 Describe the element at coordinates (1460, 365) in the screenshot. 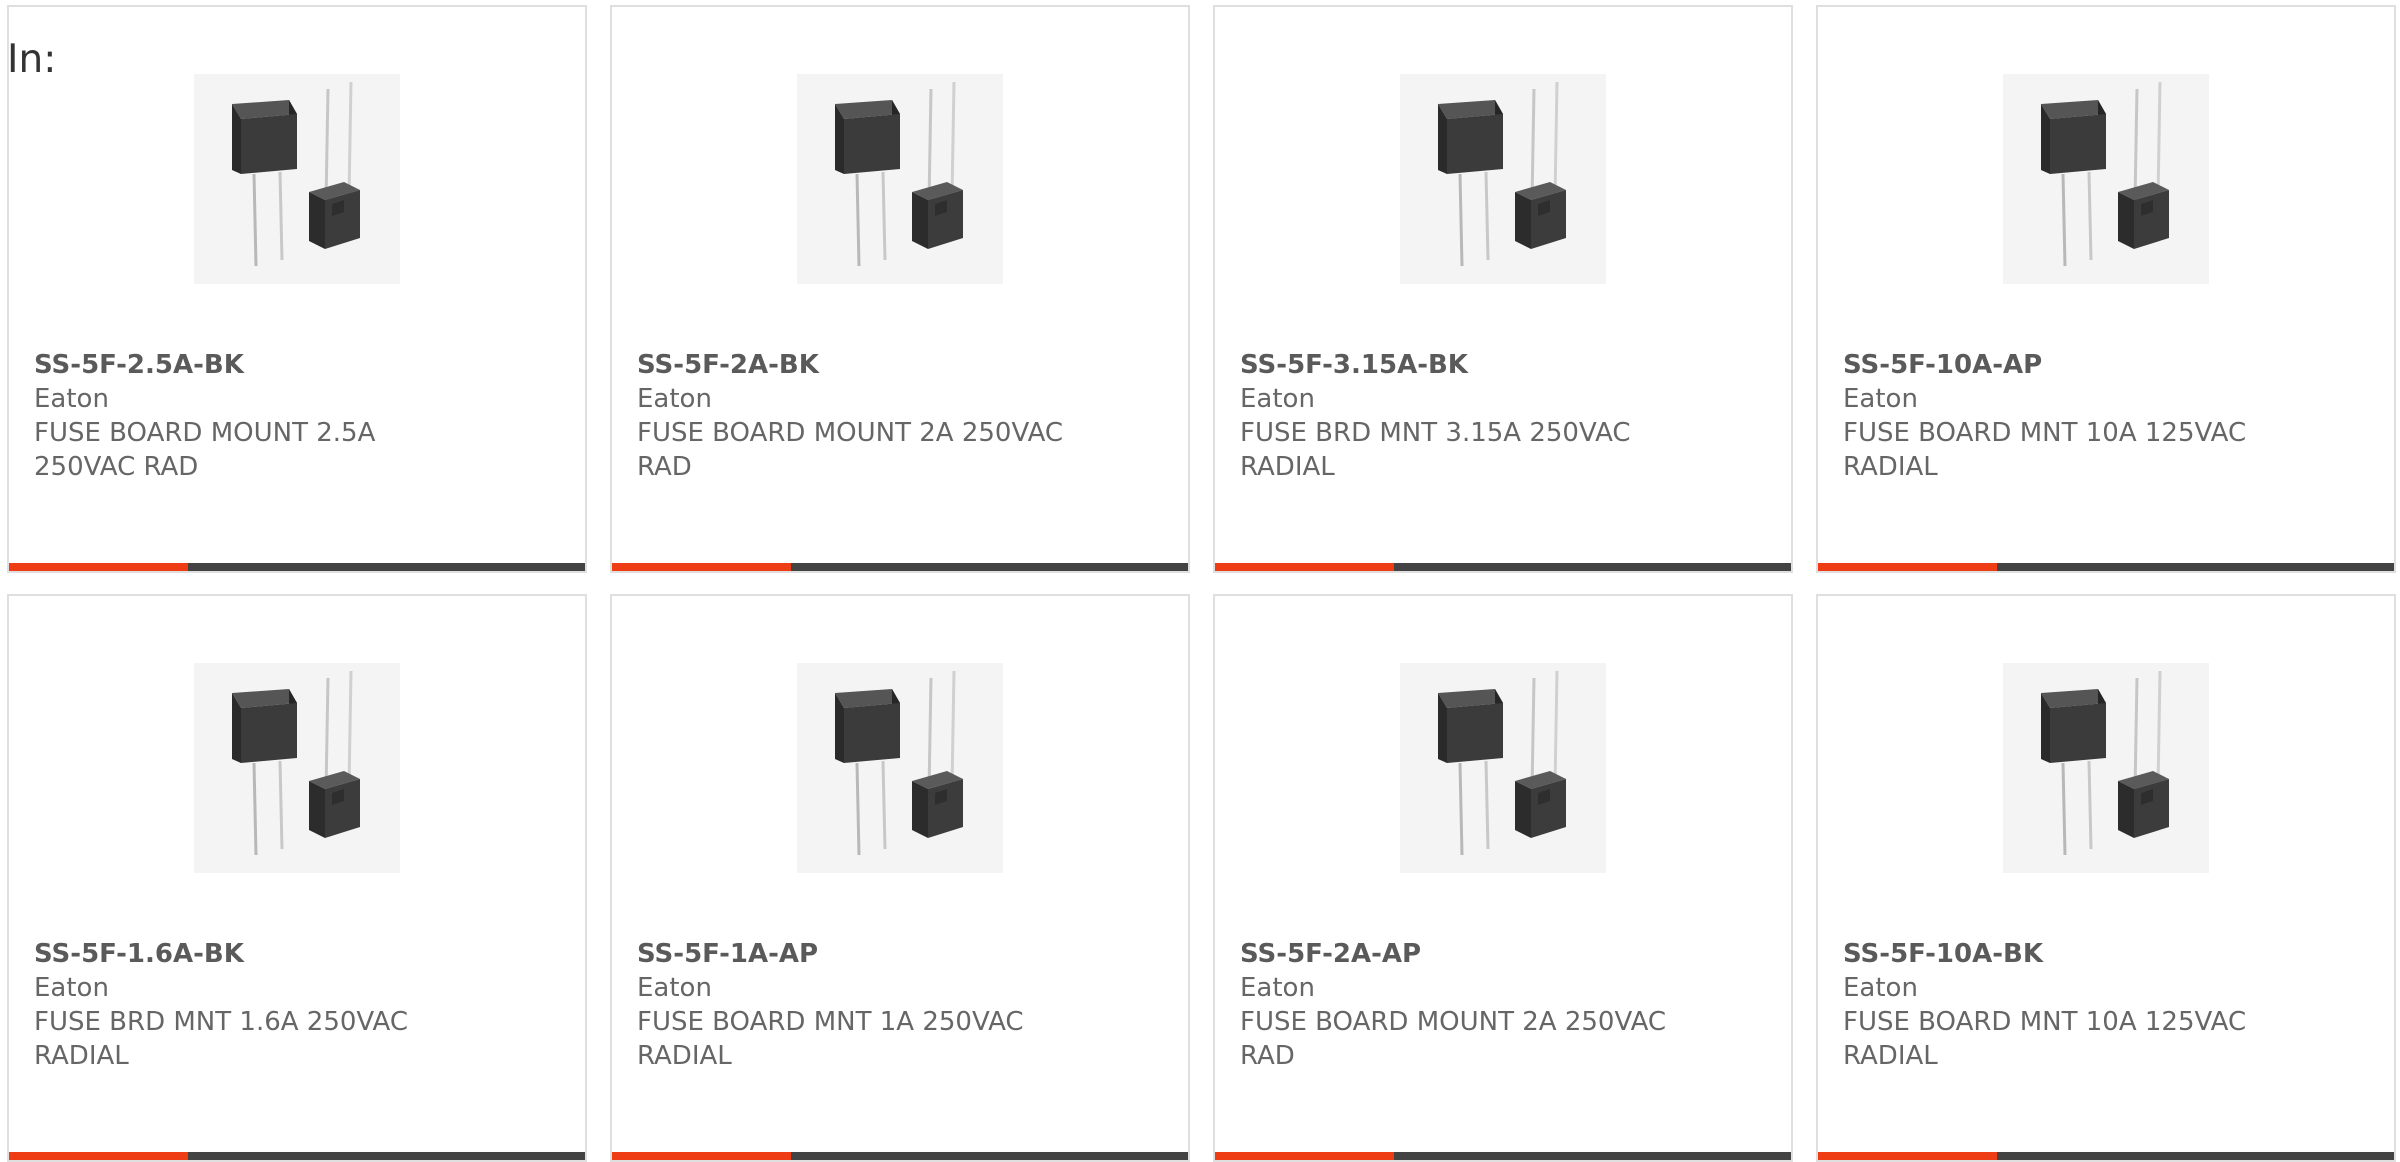

I see `part-number-link: SS-5F-3.15A-BK` at that location.